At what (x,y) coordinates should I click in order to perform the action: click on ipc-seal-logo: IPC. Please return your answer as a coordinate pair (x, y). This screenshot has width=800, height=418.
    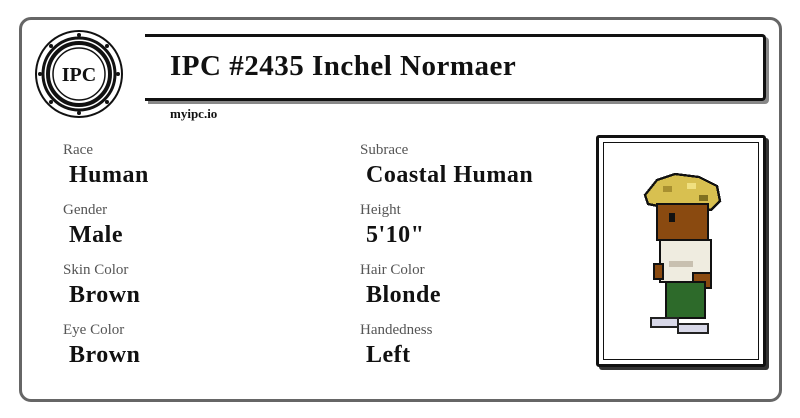
    Looking at the image, I should click on (79, 74).